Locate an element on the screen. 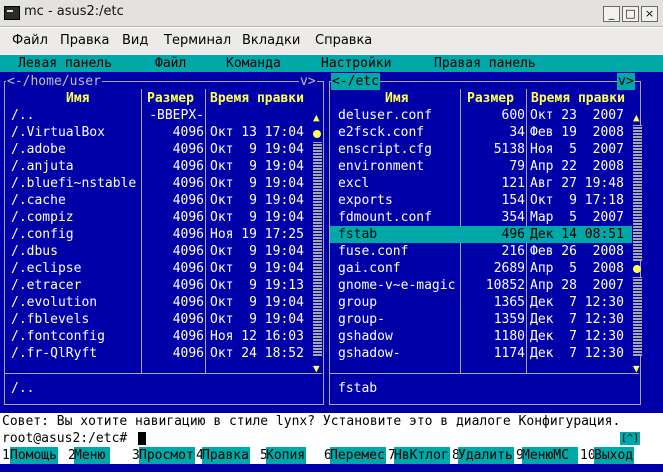  file-mtime: Фев 19 2008 is located at coordinates (577, 132).